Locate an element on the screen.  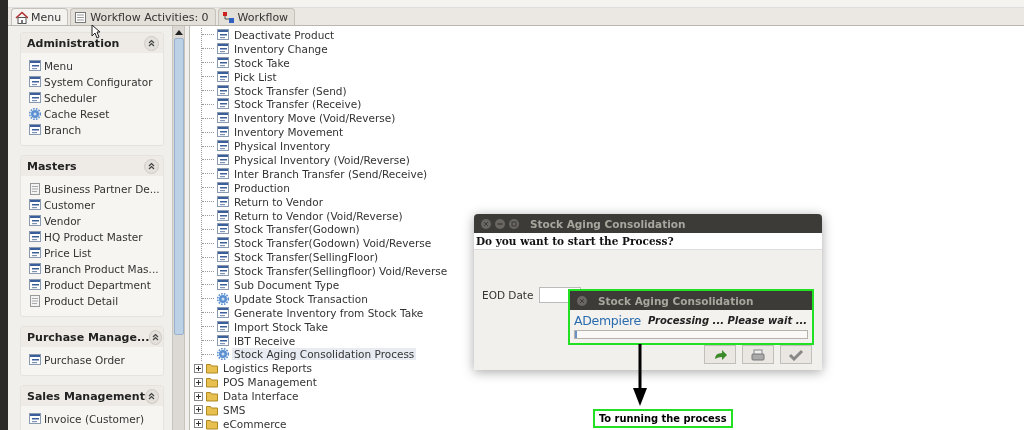
tree-item: Stock Transfer(Godown) is located at coordinates (297, 229).